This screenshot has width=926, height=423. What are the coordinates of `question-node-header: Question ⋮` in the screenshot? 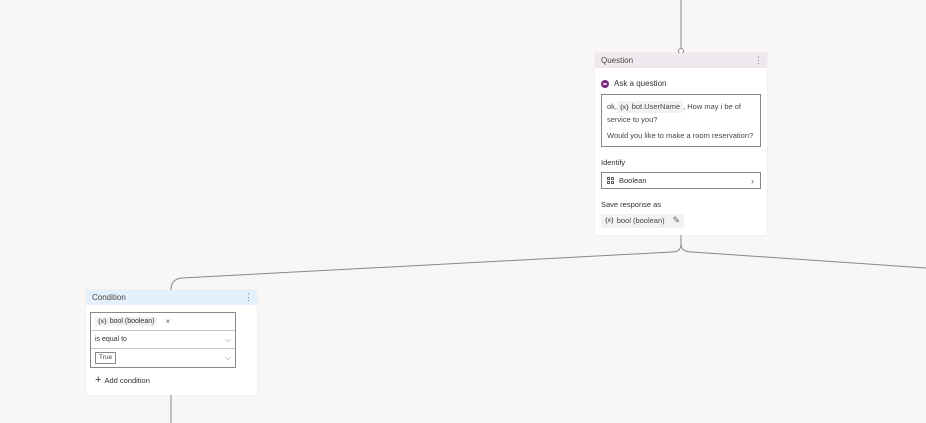 It's located at (681, 60).